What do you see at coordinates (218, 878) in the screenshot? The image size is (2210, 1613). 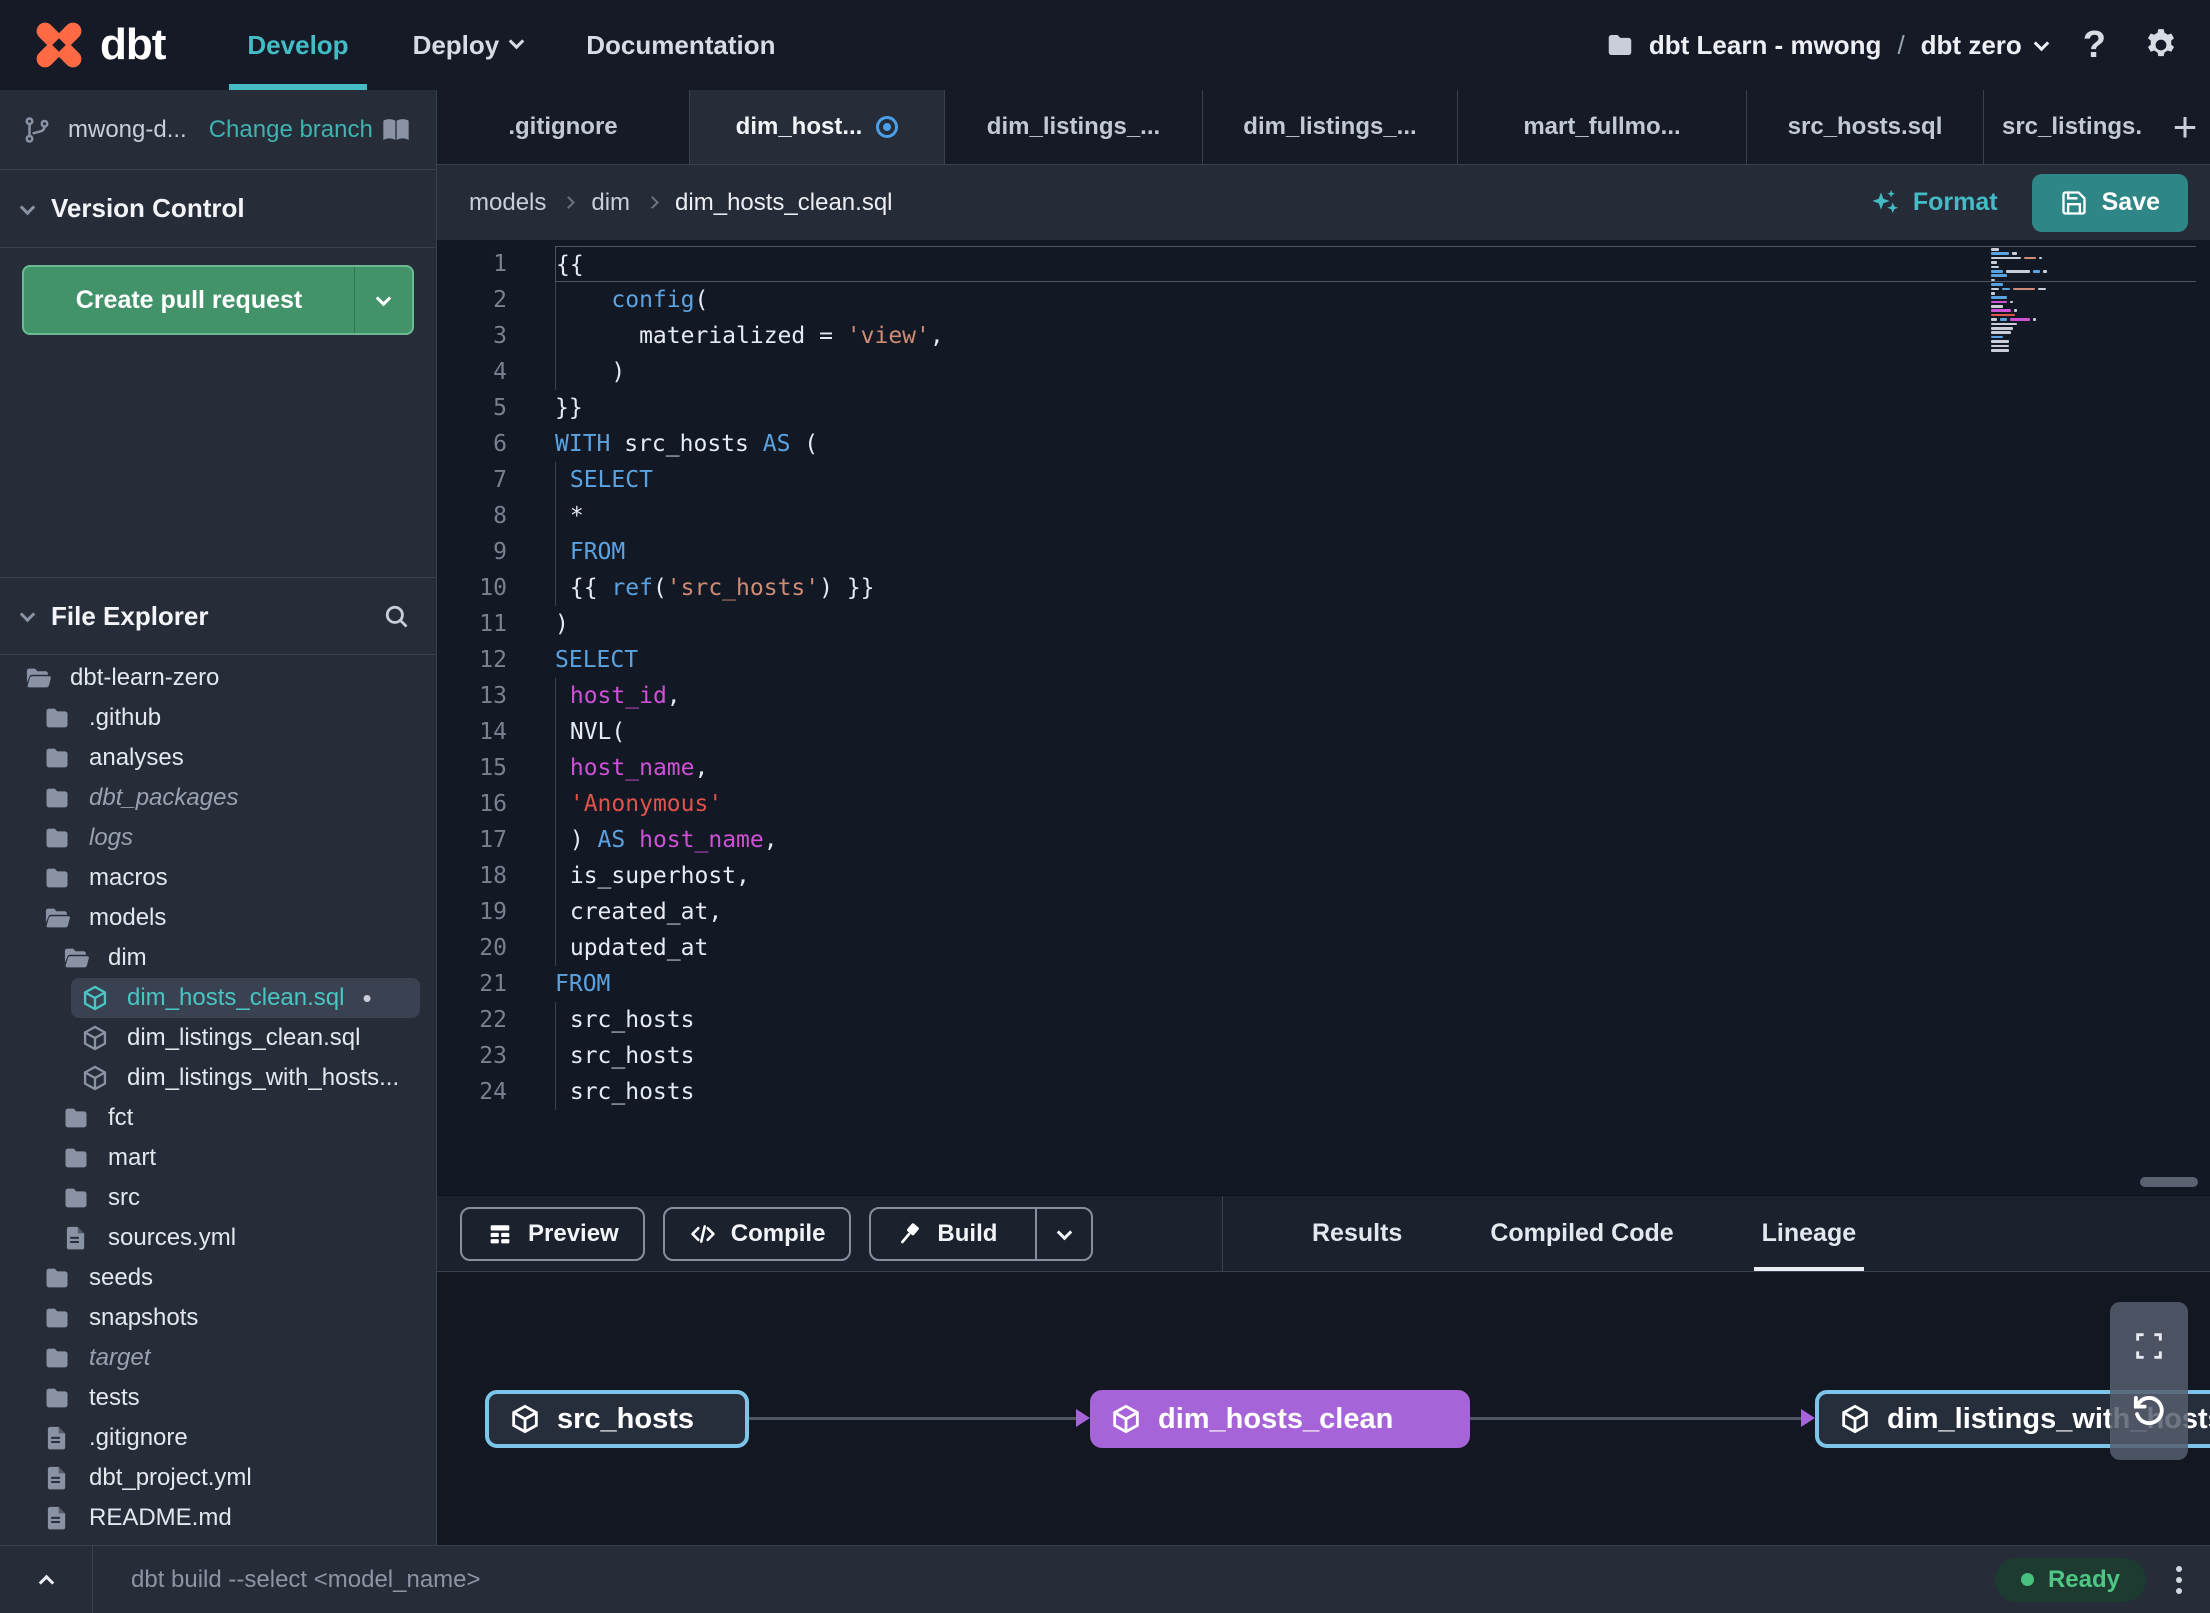 I see `tree-item-macros: macros` at bounding box center [218, 878].